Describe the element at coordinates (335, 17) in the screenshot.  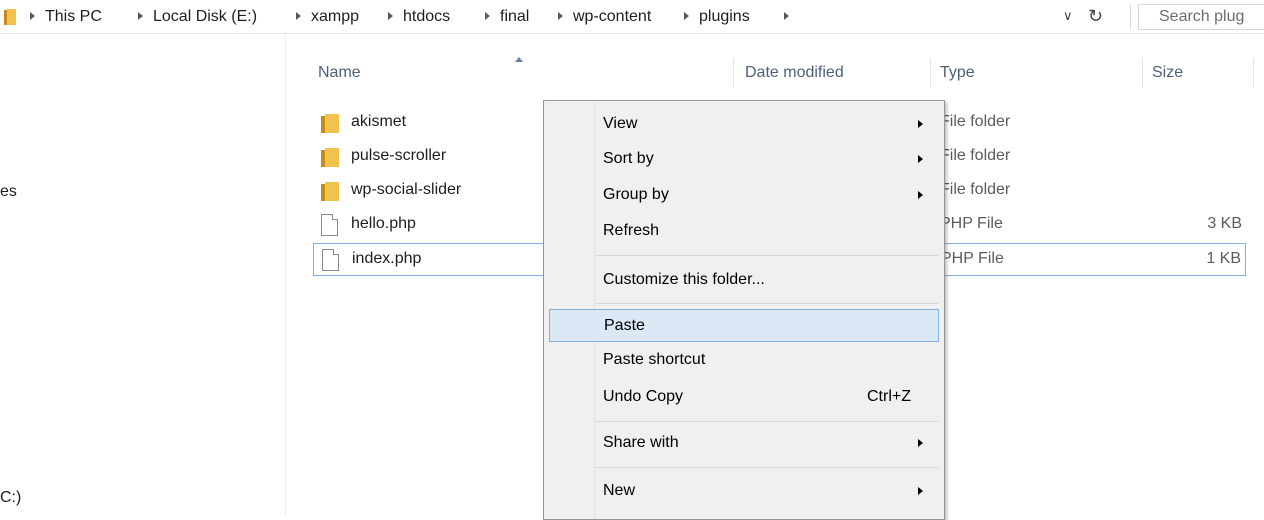
I see `breadcrumb-xampp: xampp` at that location.